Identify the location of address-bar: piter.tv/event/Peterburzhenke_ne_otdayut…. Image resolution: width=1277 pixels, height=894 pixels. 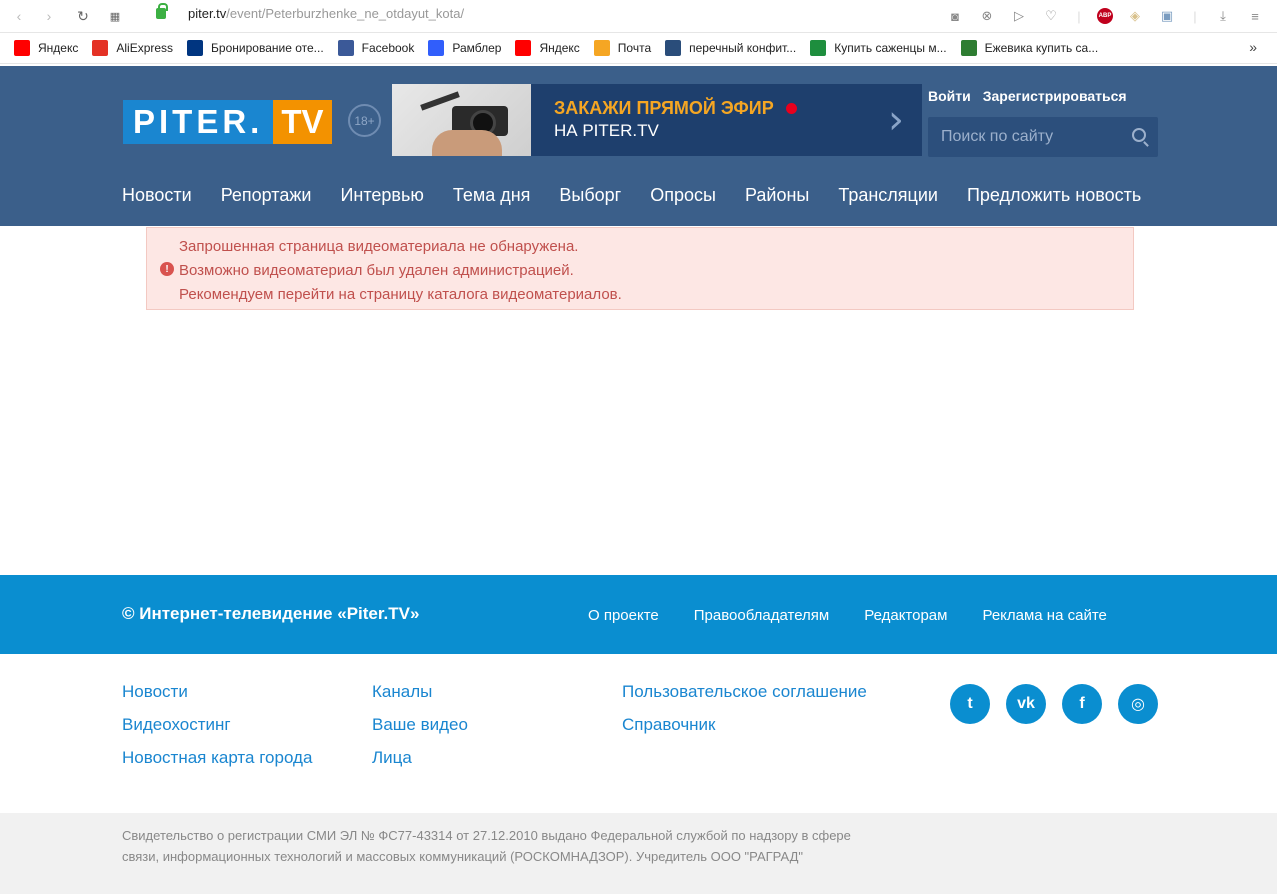
(310, 12).